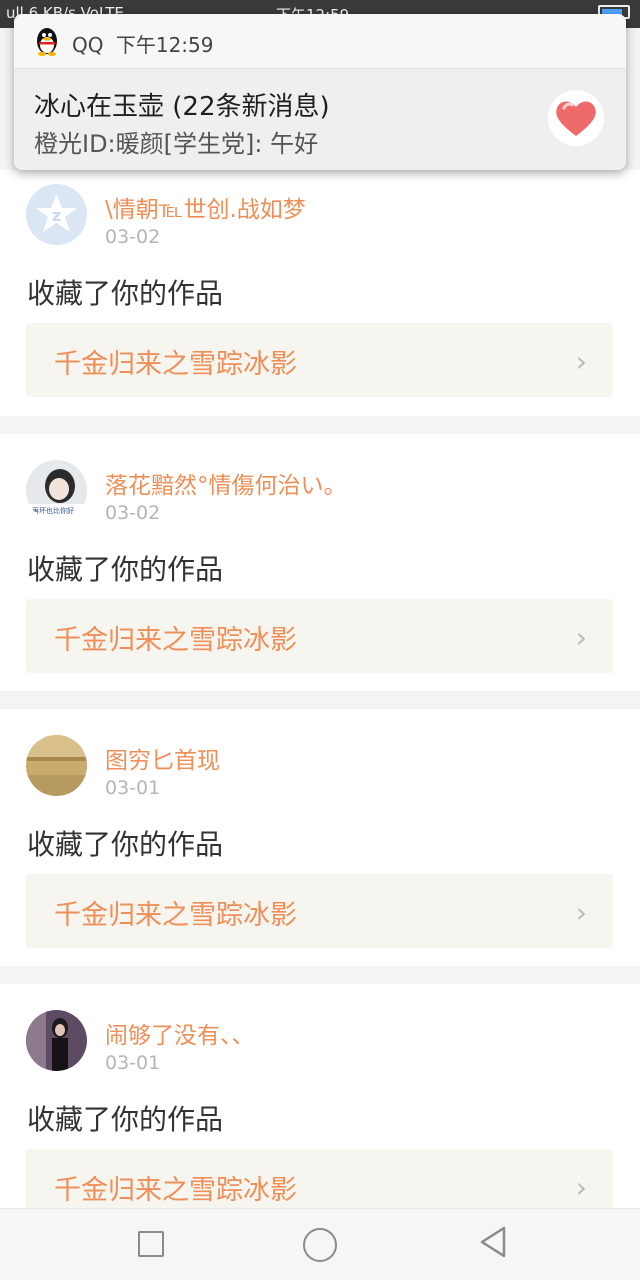 The image size is (640, 1280). I want to click on notification-time: 下午12:59, so click(164, 45).